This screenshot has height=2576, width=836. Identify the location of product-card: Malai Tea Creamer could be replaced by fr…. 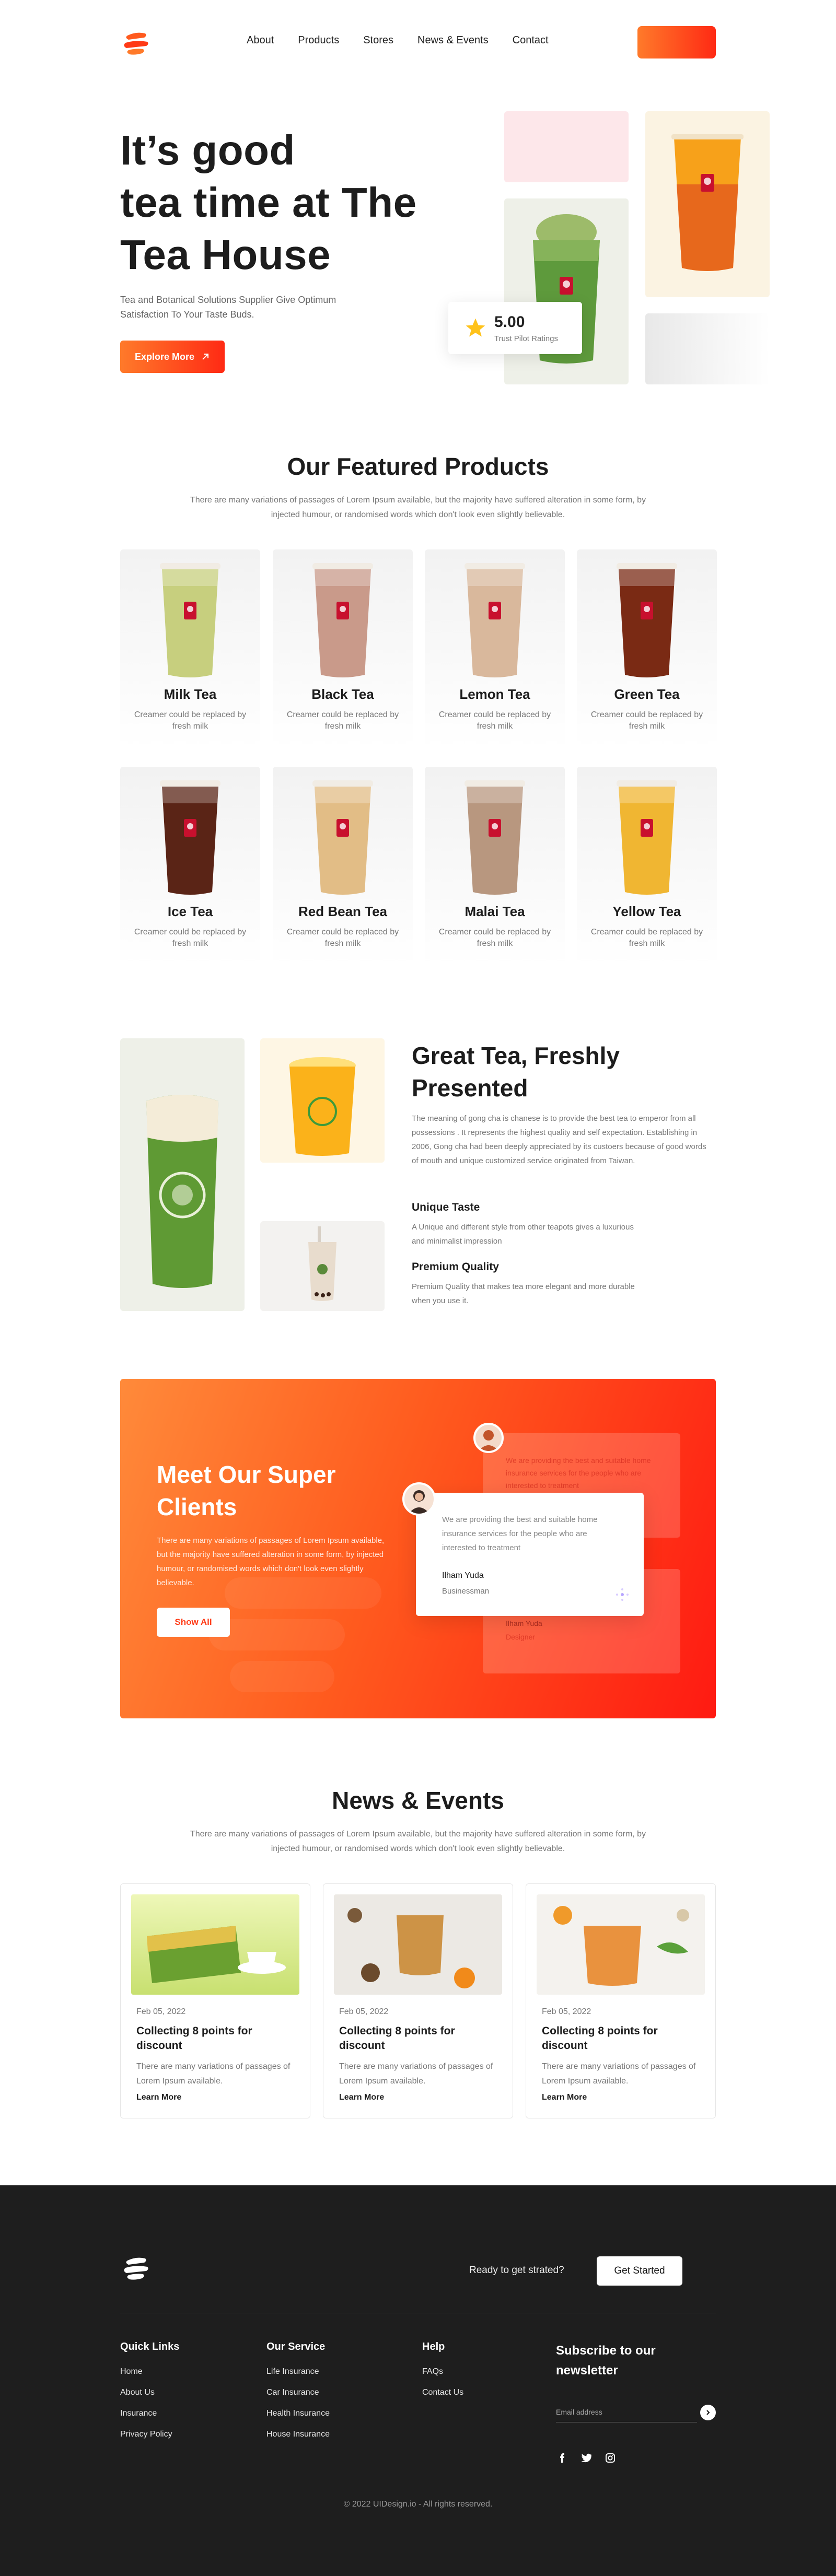
(495, 866).